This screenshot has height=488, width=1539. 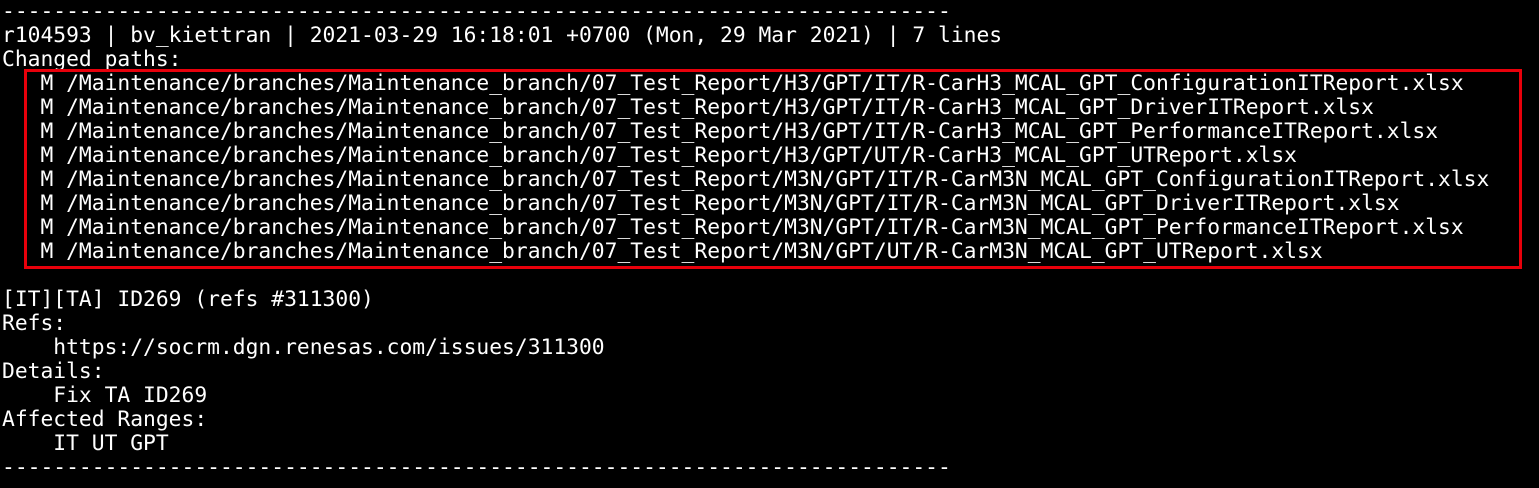 What do you see at coordinates (53, 371) in the screenshot?
I see `details-label: Details:` at bounding box center [53, 371].